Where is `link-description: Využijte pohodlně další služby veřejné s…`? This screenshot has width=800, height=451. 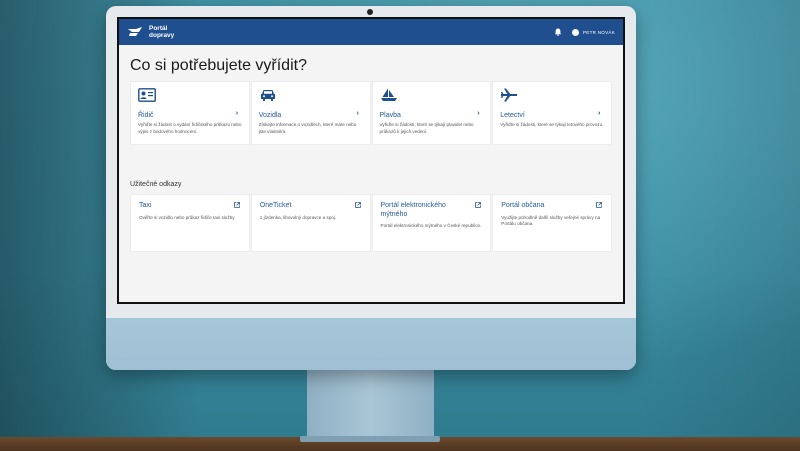
link-description: Využijte pohodlně další služby veřejné s… is located at coordinates (551, 220).